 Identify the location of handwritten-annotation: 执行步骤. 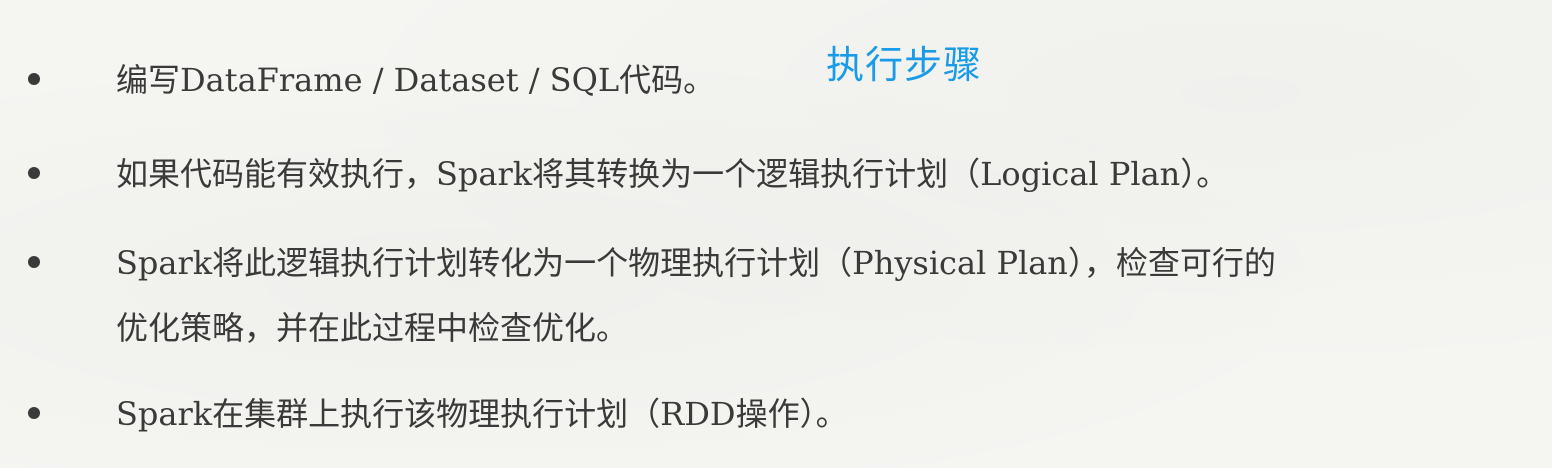
(904, 65).